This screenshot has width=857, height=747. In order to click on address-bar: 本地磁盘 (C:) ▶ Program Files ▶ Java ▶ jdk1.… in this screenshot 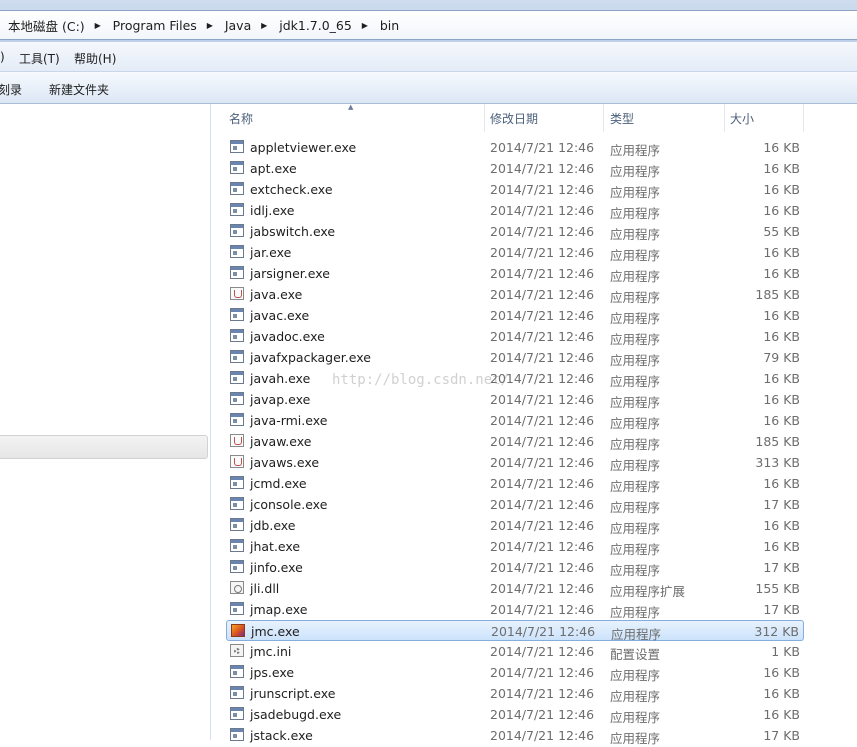, I will do `click(428, 25)`.